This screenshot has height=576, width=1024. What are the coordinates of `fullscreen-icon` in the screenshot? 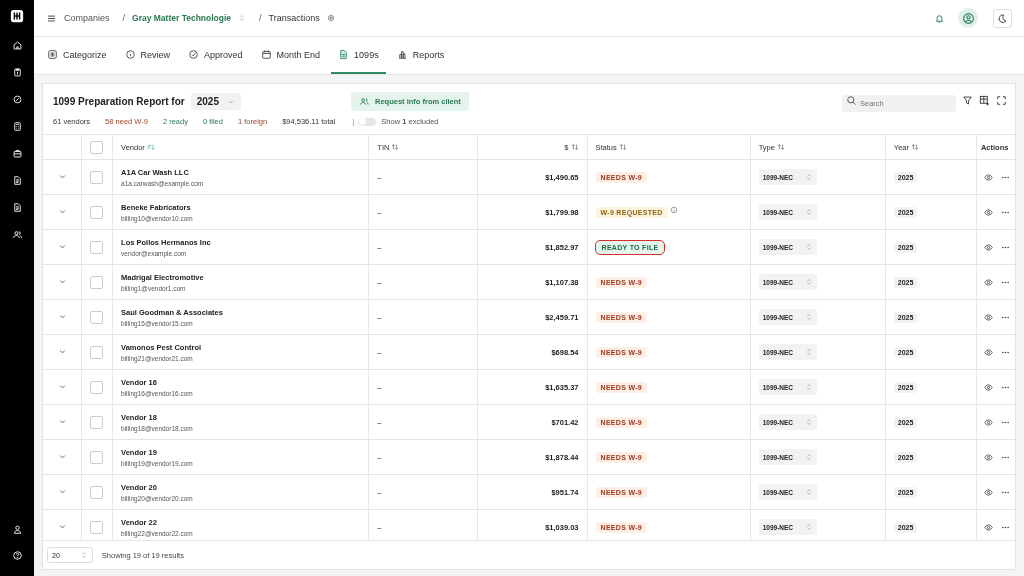 It's located at (1001, 100).